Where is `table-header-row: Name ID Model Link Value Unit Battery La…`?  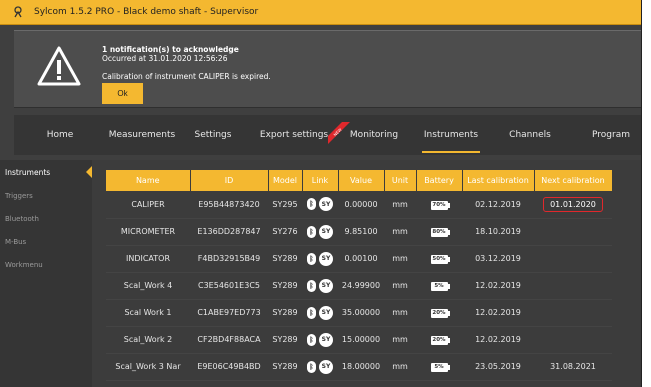 table-header-row: Name ID Model Link Value Unit Battery La… is located at coordinates (359, 180).